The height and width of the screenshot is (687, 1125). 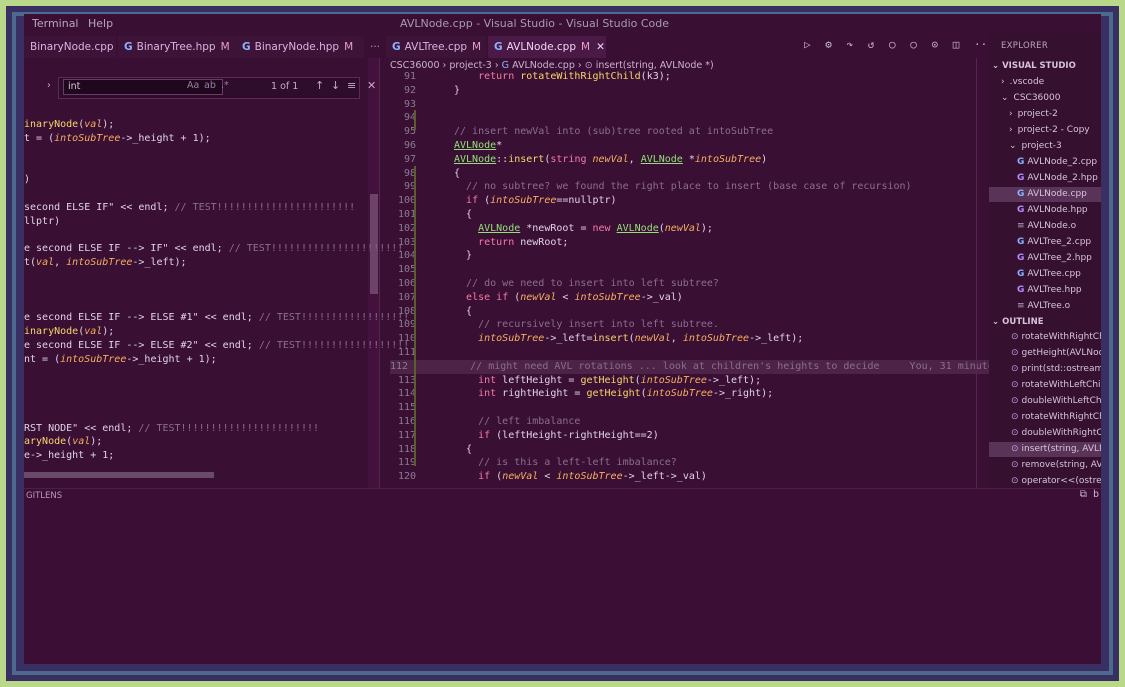 What do you see at coordinates (517, 422) in the screenshot?
I see `code-text: // left imbalance` at bounding box center [517, 422].